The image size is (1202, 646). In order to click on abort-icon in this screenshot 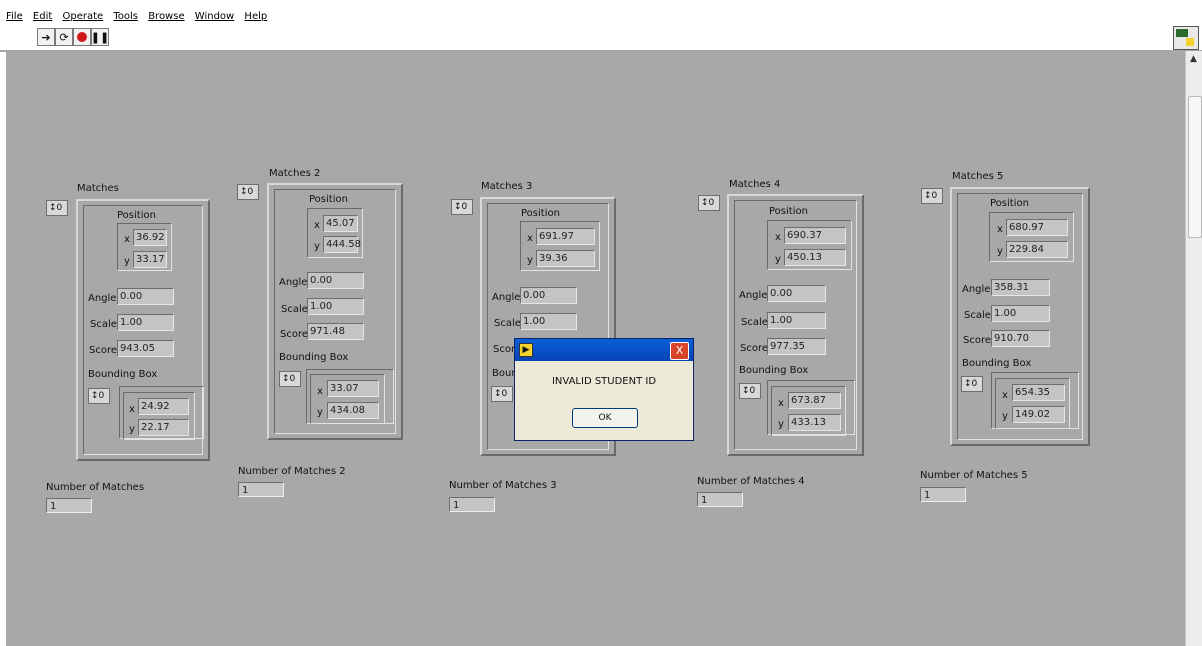, I will do `click(82, 37)`.